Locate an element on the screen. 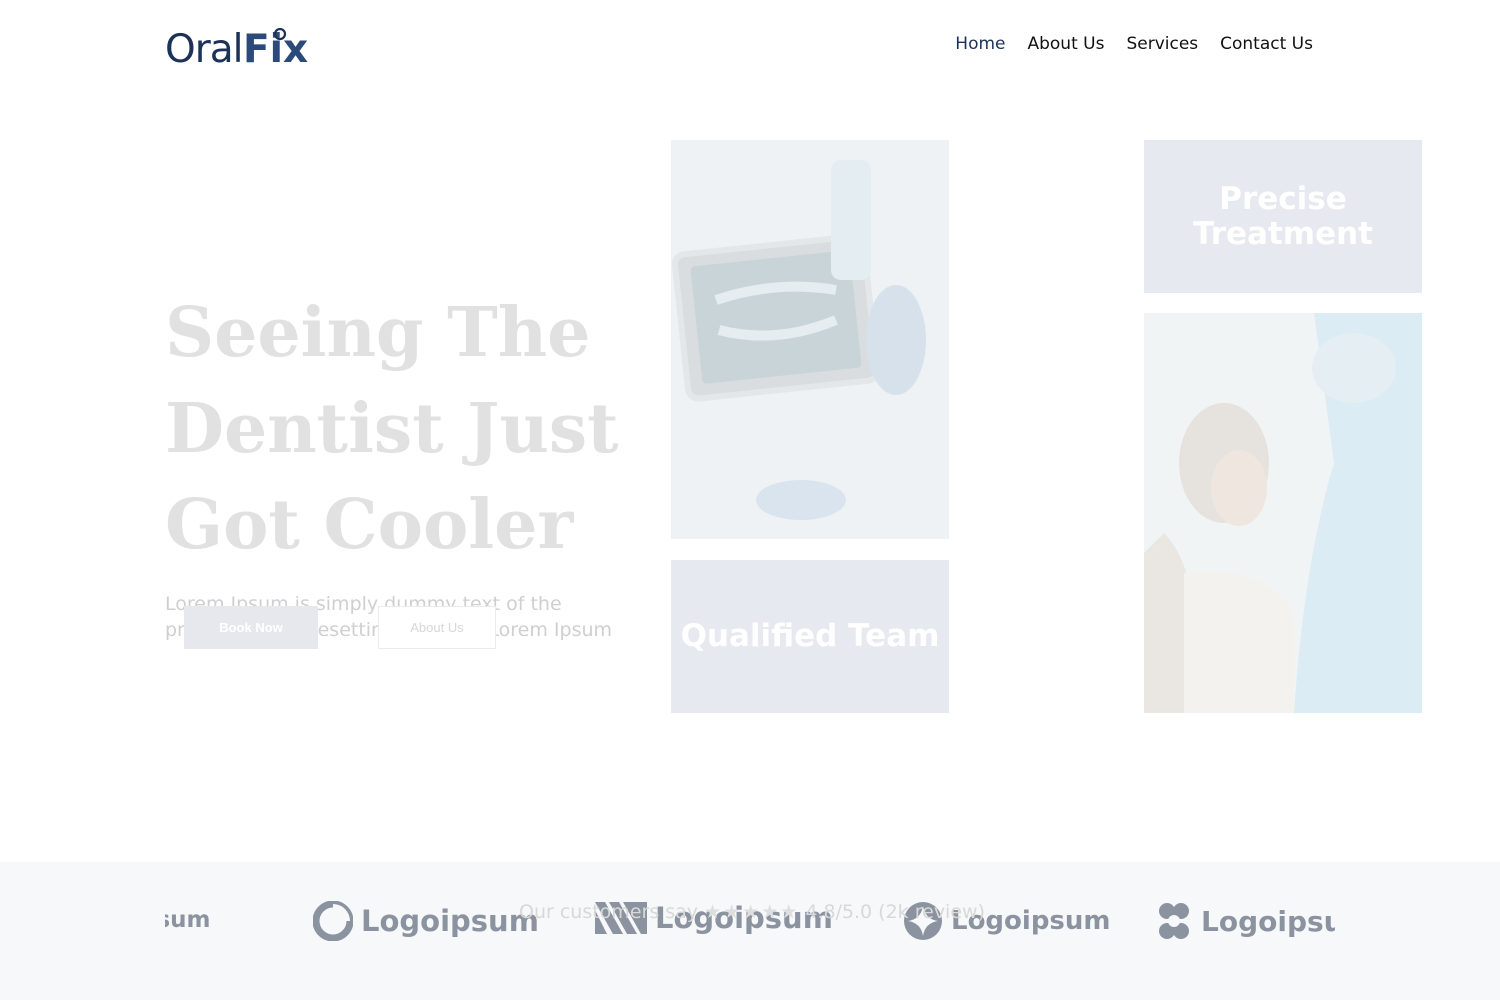 This screenshot has width=1500, height=1000. dentist-patient-image is located at coordinates (1283, 513).